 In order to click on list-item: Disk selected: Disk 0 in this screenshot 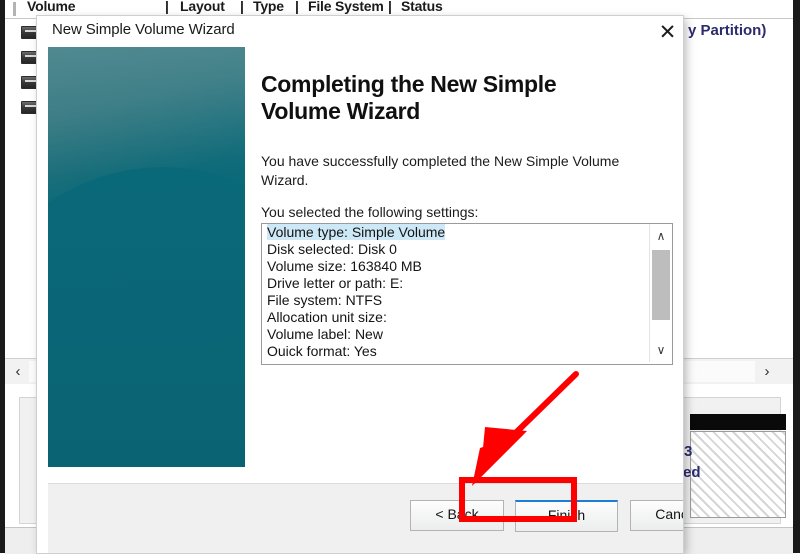, I will do `click(454, 249)`.